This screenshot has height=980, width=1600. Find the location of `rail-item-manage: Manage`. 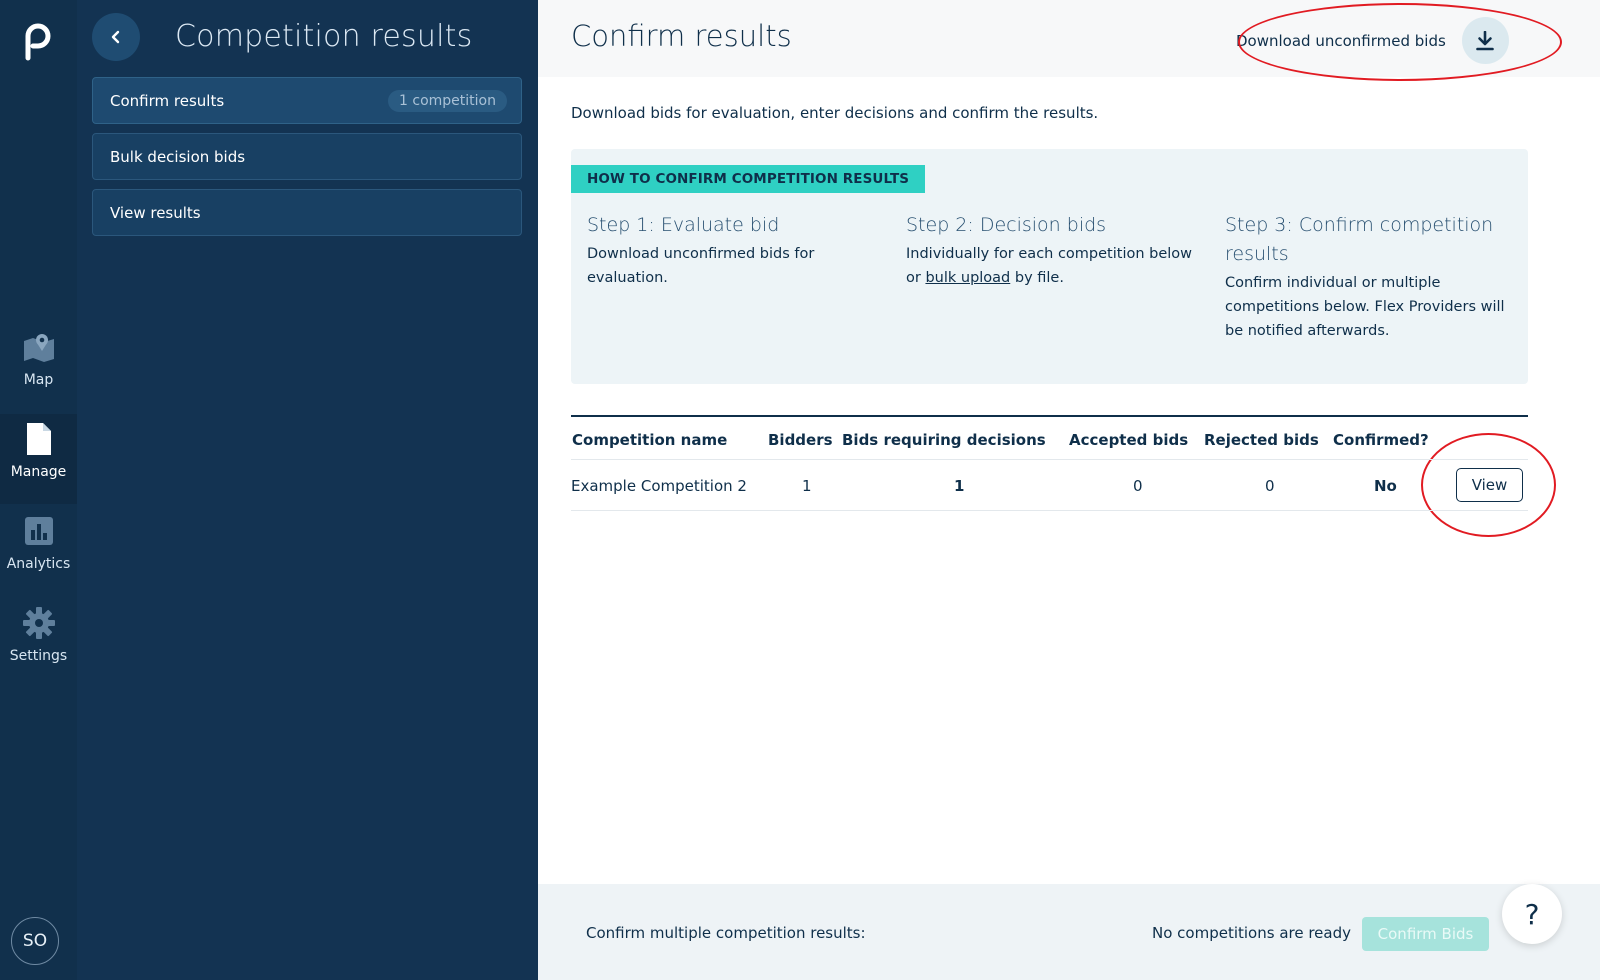

rail-item-manage: Manage is located at coordinates (38, 459).